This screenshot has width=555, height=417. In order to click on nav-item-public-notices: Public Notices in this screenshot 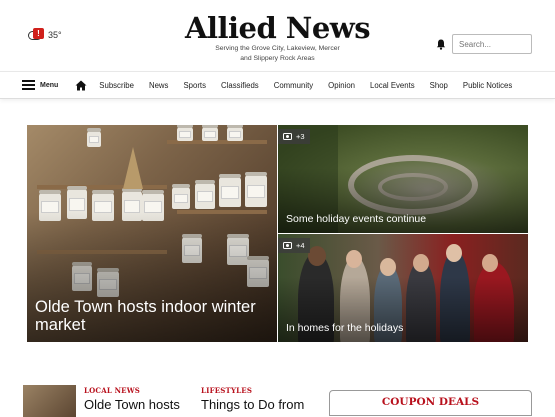, I will do `click(487, 85)`.